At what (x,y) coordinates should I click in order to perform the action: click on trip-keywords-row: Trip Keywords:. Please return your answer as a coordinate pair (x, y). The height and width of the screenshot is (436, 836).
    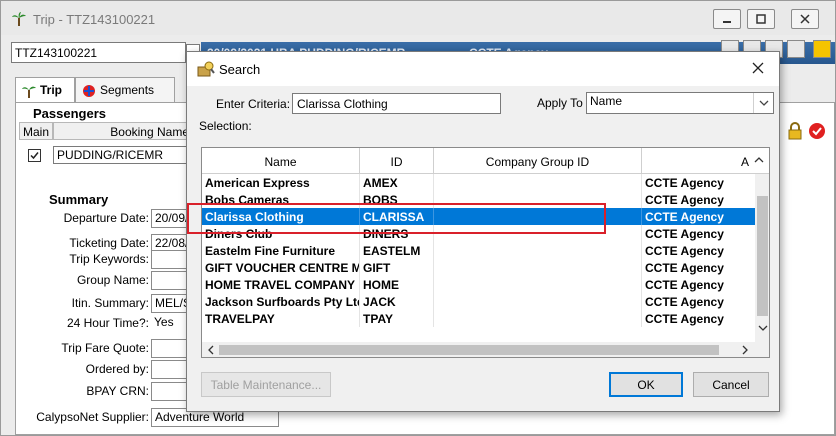
    Looking at the image, I should click on (75, 260).